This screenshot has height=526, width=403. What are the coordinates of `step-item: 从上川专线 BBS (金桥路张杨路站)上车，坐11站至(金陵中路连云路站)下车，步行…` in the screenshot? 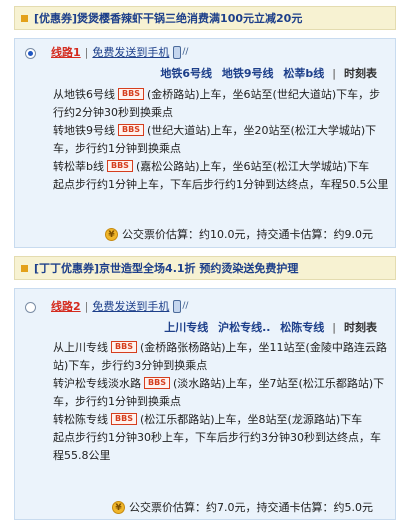 It's located at (220, 356).